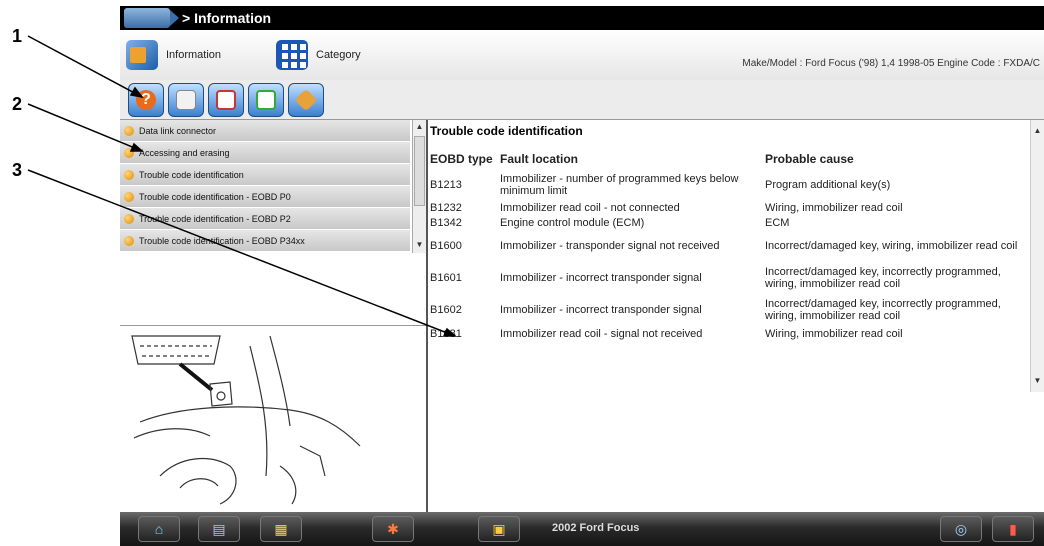  Describe the element at coordinates (151, 18) in the screenshot. I see `back-arrow-icon` at that location.